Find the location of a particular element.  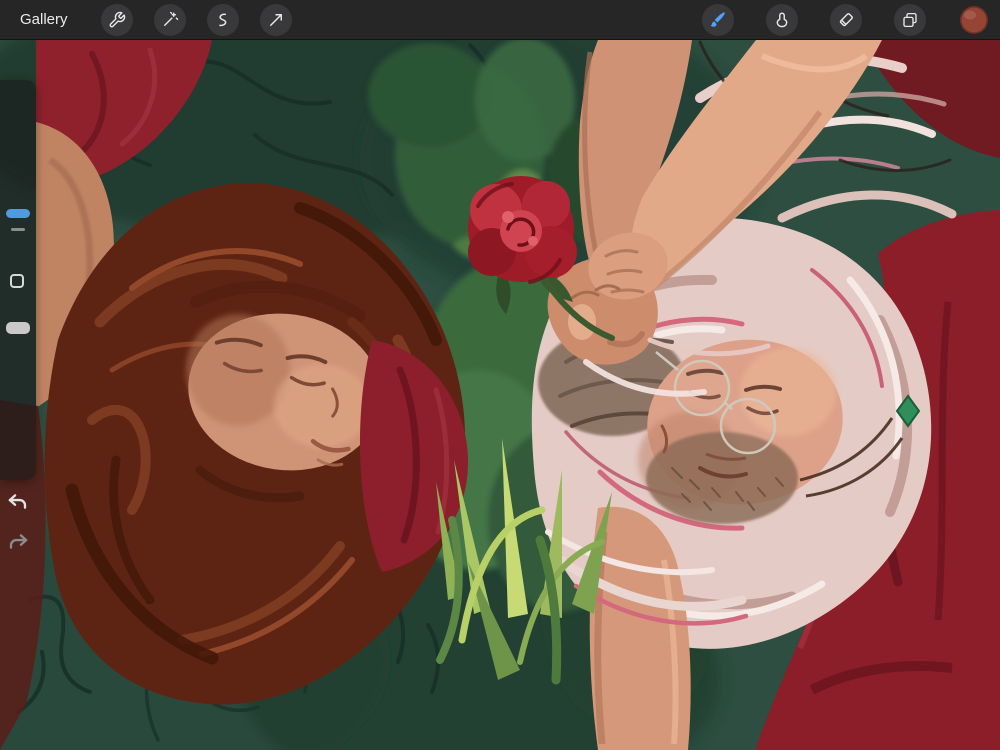

paint-tool-button is located at coordinates (718, 19).